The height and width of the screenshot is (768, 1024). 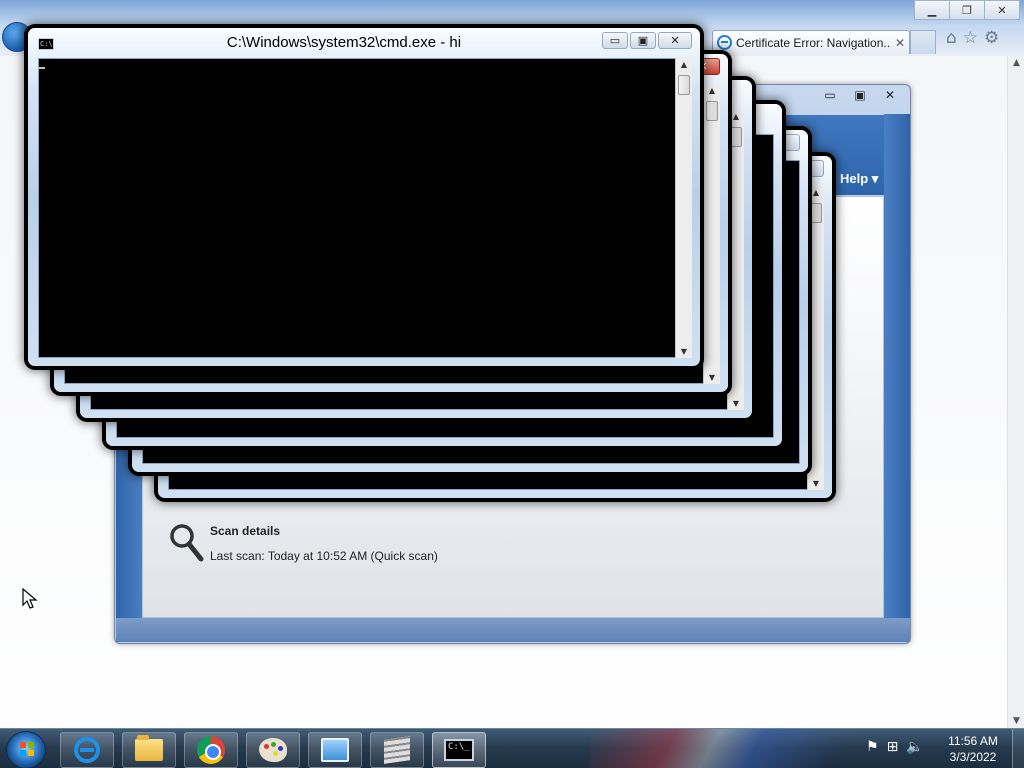 I want to click on folder-icon, so click(x=149, y=748).